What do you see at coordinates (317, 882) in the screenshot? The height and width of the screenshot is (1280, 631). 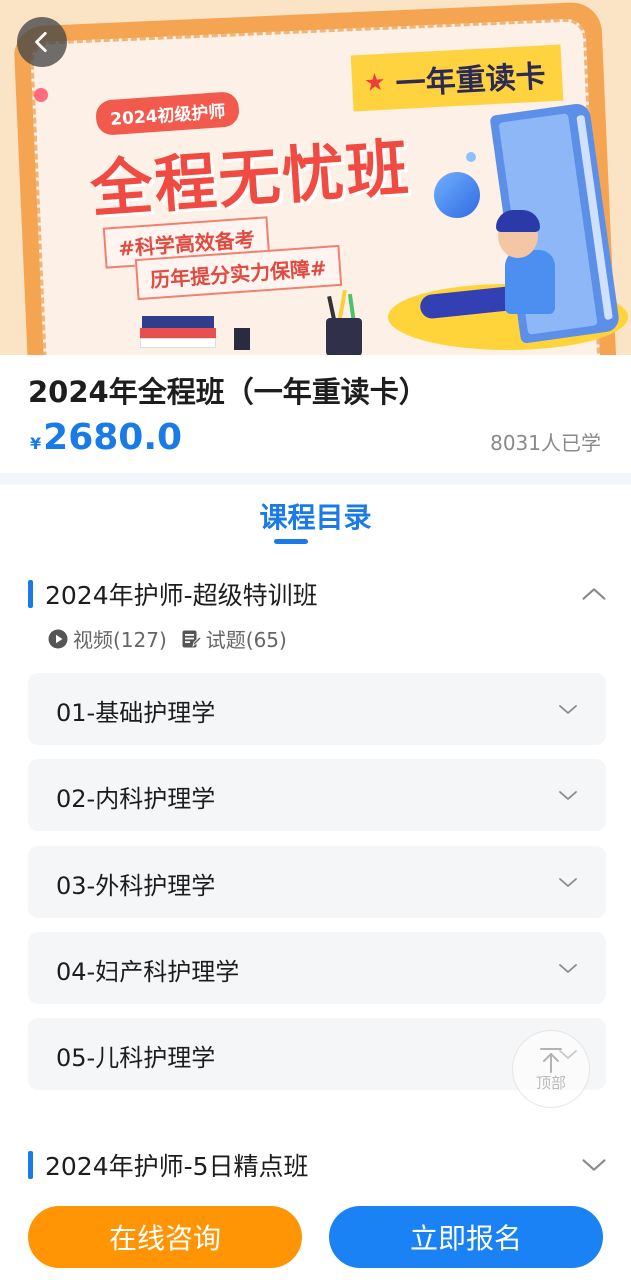 I see `chapter-item: 03-外科护理学` at bounding box center [317, 882].